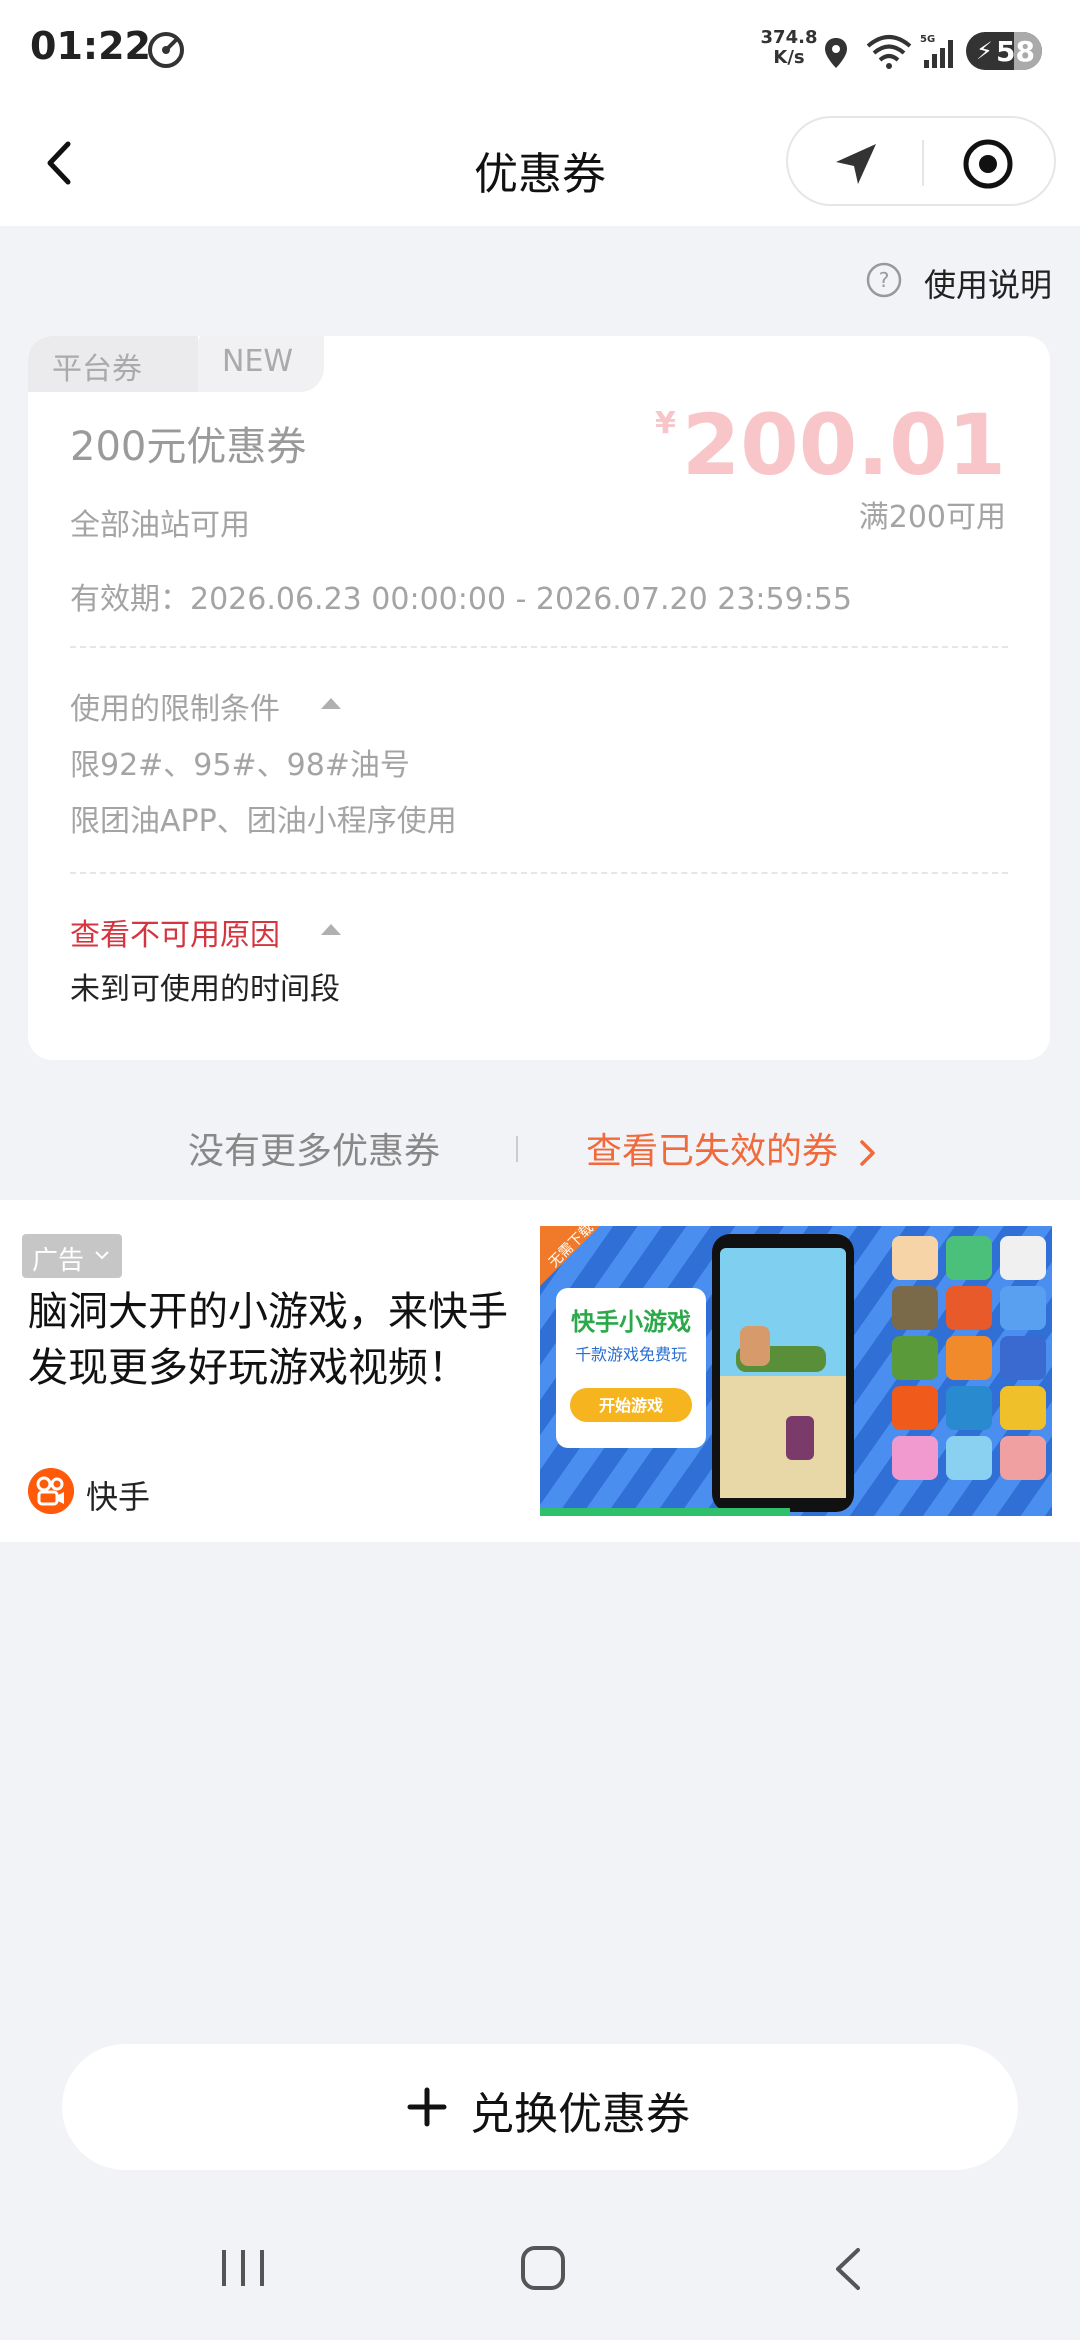 This screenshot has height=2340, width=1080. What do you see at coordinates (631, 1322) in the screenshot?
I see `ad-image-title: 快手小游戏` at bounding box center [631, 1322].